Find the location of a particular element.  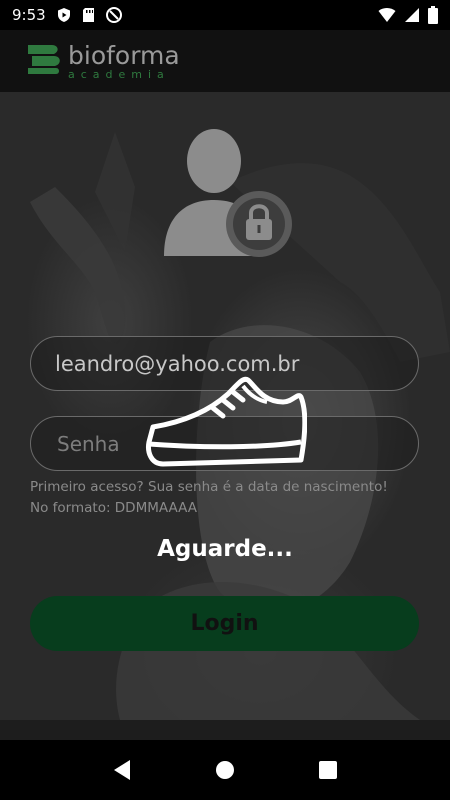

user-lock-icon is located at coordinates (228, 194).